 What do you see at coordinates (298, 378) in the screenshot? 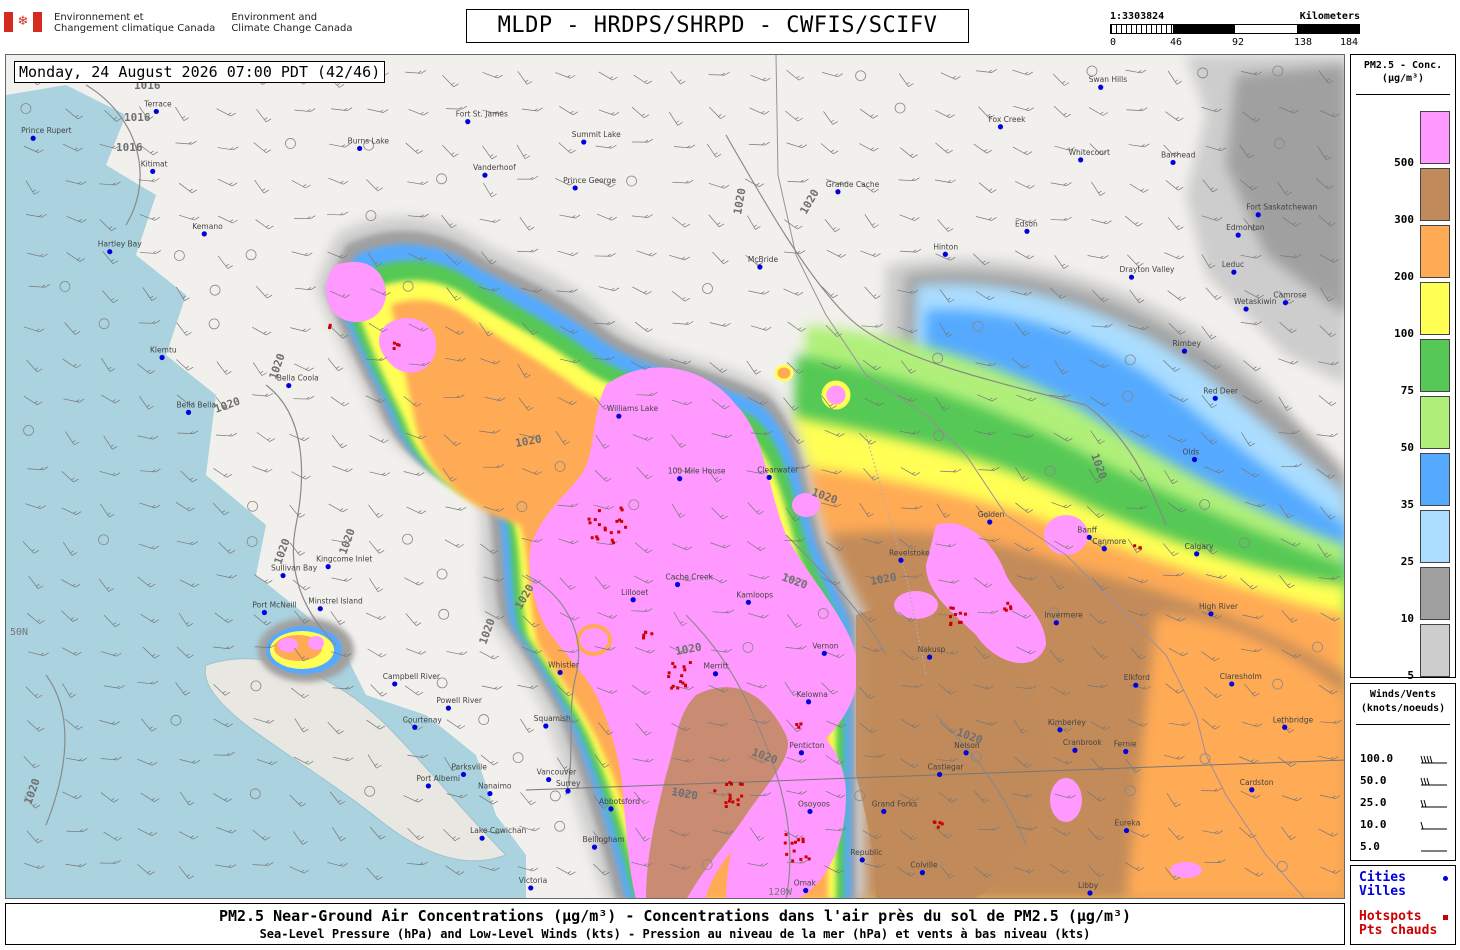
I see `city-label: Bella Coola` at bounding box center [298, 378].